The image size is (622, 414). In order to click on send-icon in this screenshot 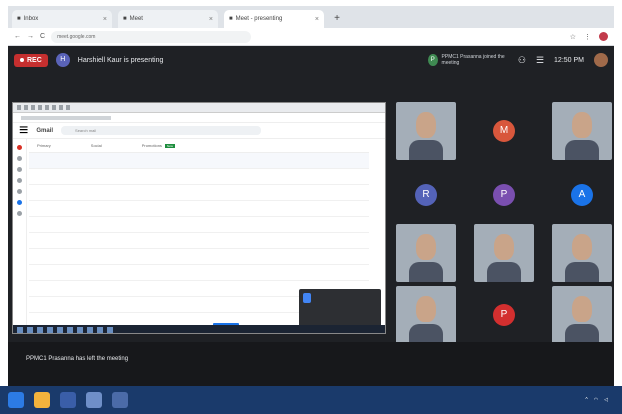, I will do `click(19, 191)`.